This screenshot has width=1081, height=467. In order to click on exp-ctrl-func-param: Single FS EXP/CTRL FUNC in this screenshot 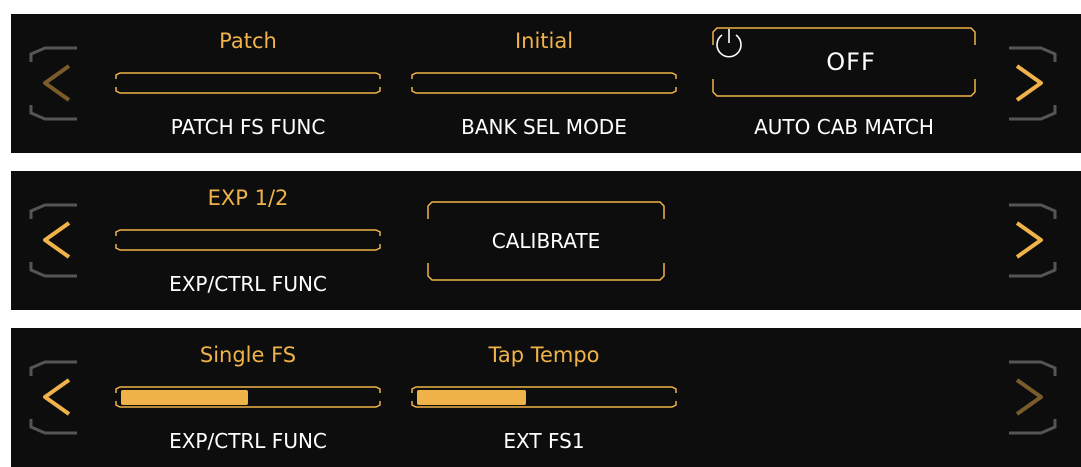, I will do `click(248, 397)`.